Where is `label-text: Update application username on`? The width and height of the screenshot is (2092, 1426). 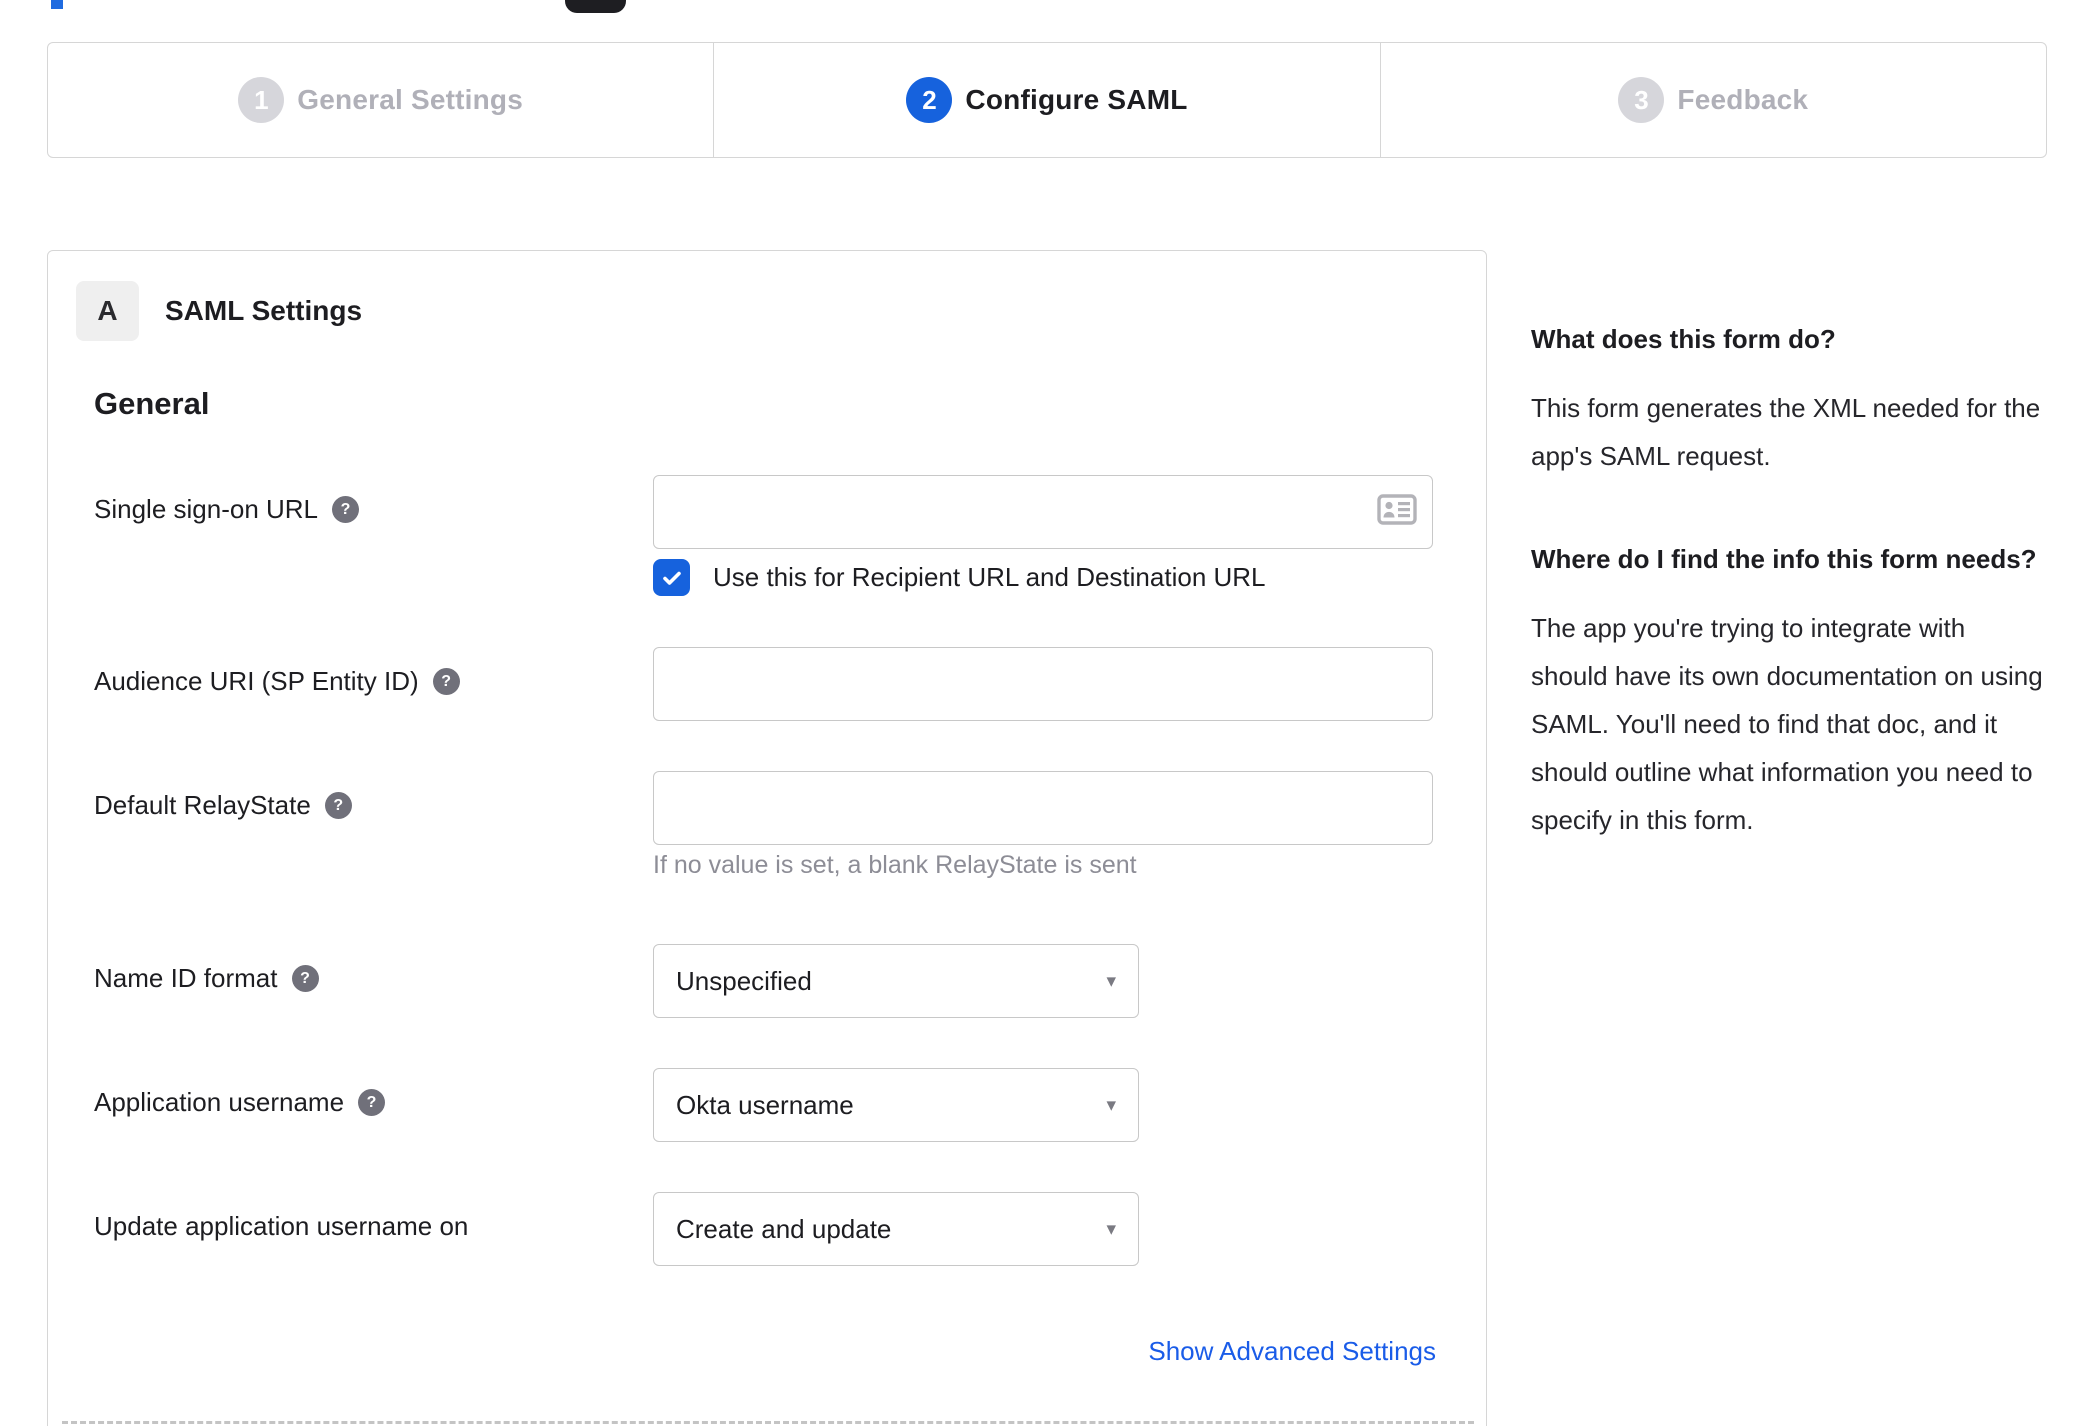
label-text: Update application username on is located at coordinates (281, 1226).